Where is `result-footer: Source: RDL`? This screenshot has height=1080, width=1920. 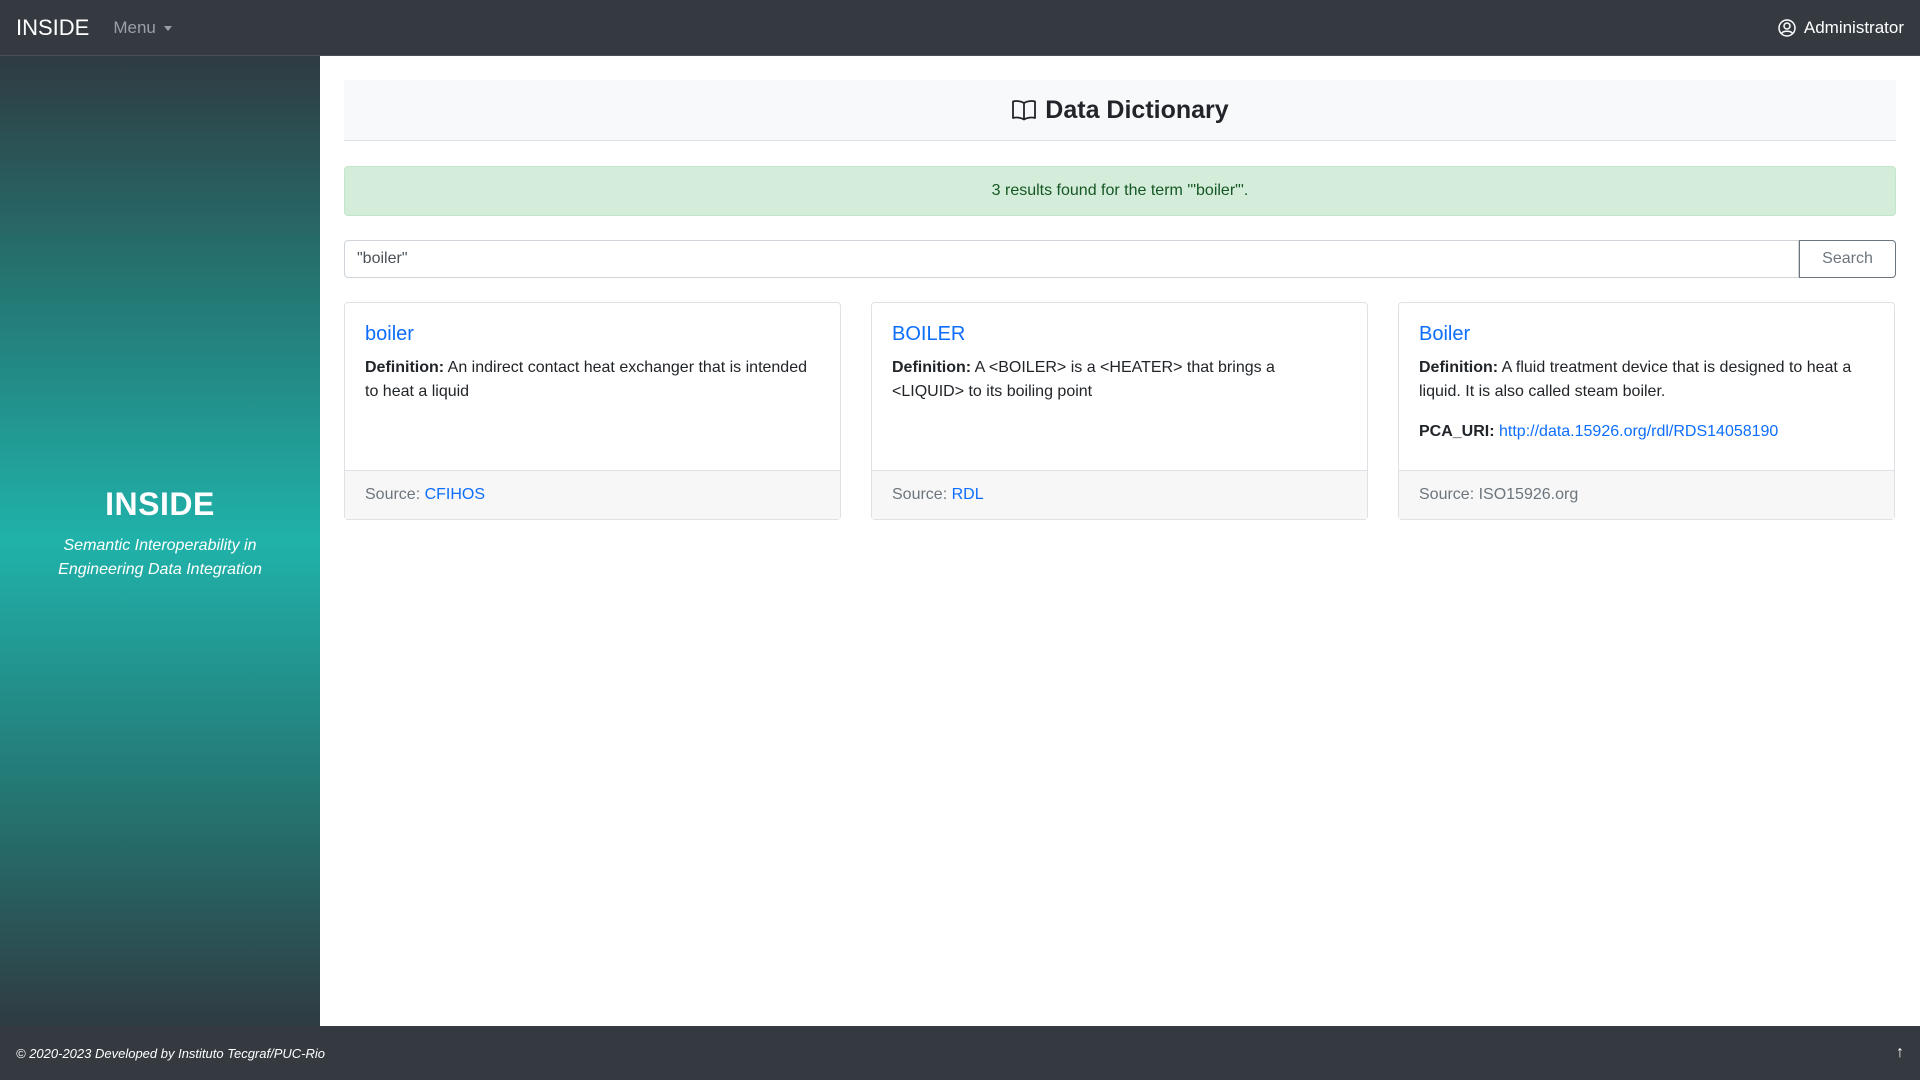 result-footer: Source: RDL is located at coordinates (1119, 494).